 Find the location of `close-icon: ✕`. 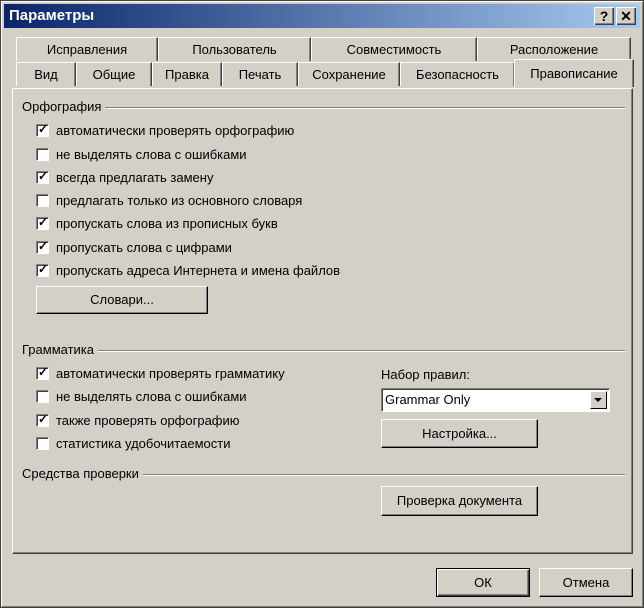

close-icon: ✕ is located at coordinates (626, 16).